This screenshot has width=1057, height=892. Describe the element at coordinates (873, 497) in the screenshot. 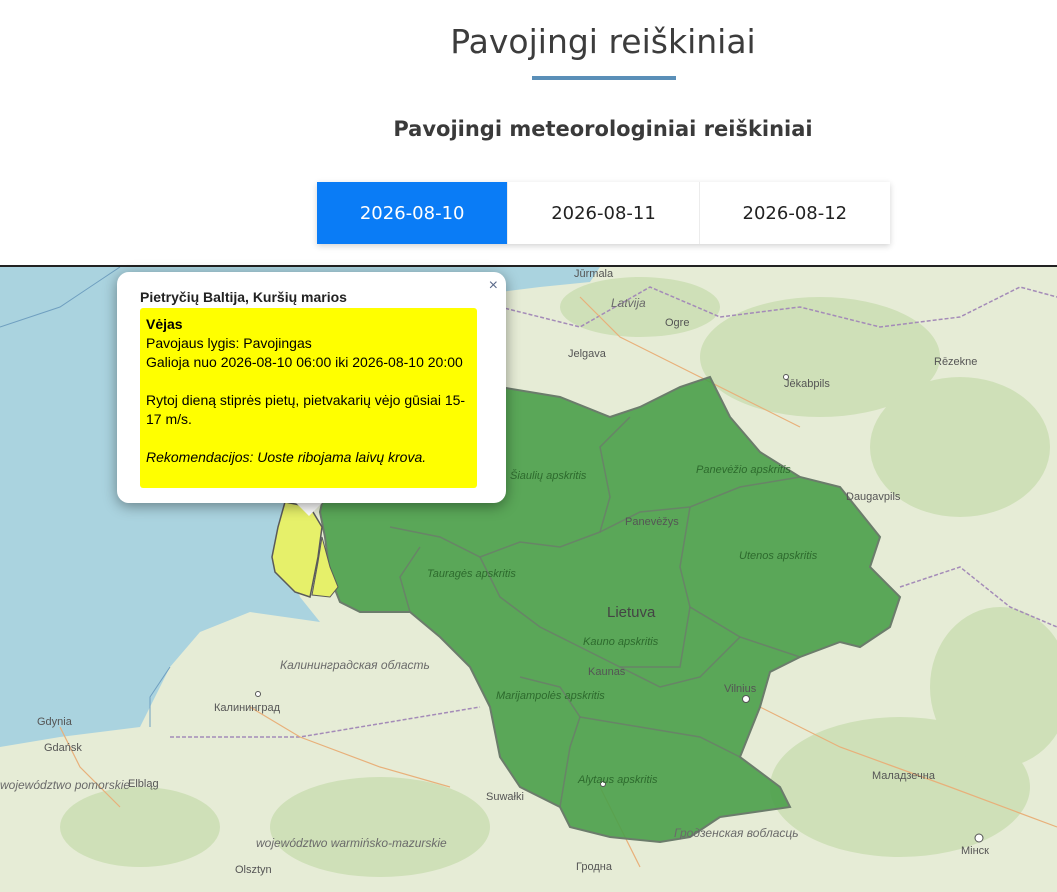

I see `city-label: Daugavpils` at that location.